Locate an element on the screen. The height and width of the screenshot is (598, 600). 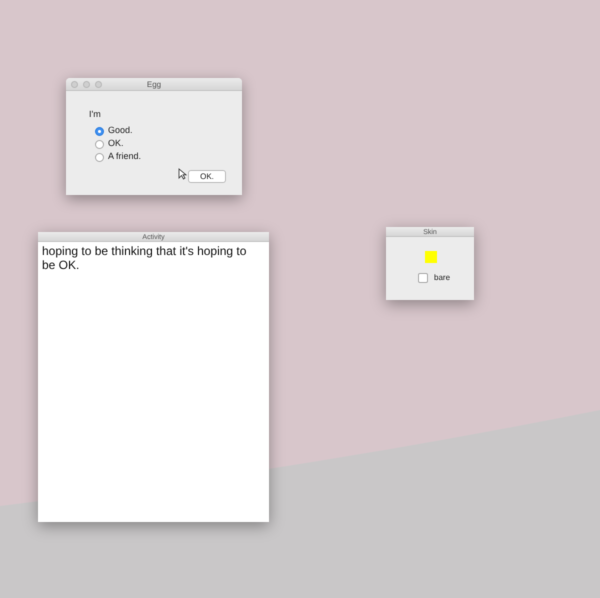
radio-option: OK. is located at coordinates (109, 144).